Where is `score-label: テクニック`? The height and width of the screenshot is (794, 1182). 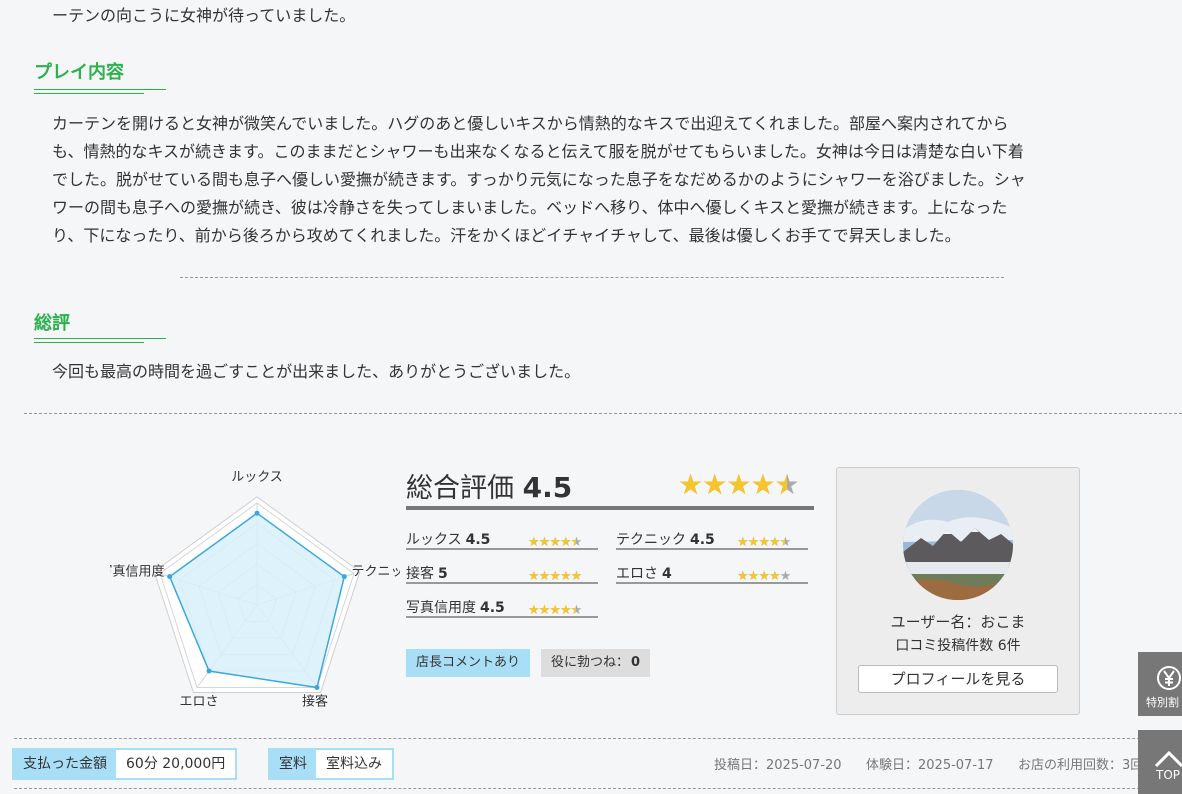 score-label: テクニック is located at coordinates (651, 540).